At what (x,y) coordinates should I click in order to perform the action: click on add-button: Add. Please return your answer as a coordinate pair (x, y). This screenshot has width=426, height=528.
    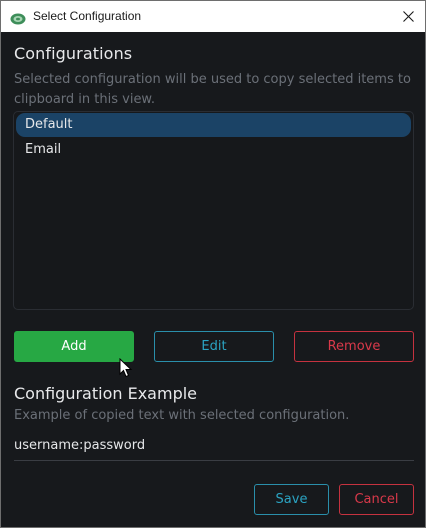
    Looking at the image, I should click on (74, 346).